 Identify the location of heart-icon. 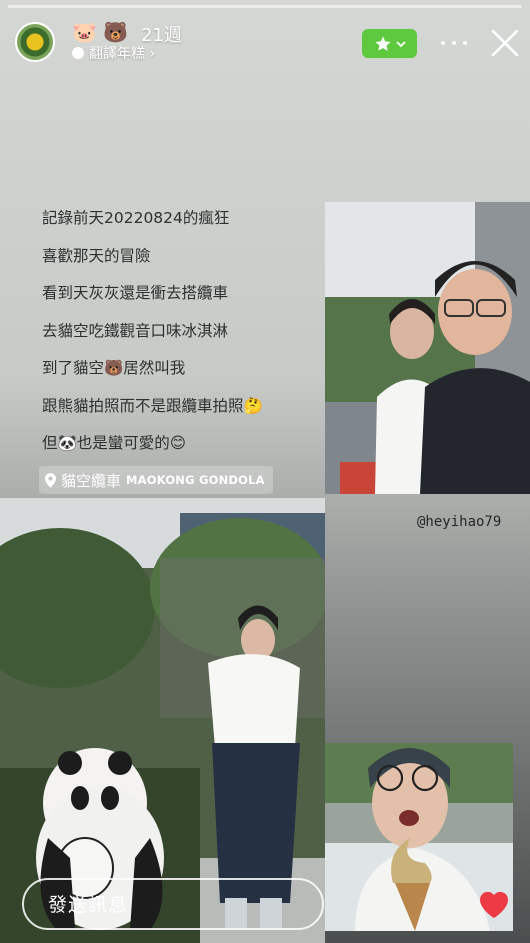
(494, 905).